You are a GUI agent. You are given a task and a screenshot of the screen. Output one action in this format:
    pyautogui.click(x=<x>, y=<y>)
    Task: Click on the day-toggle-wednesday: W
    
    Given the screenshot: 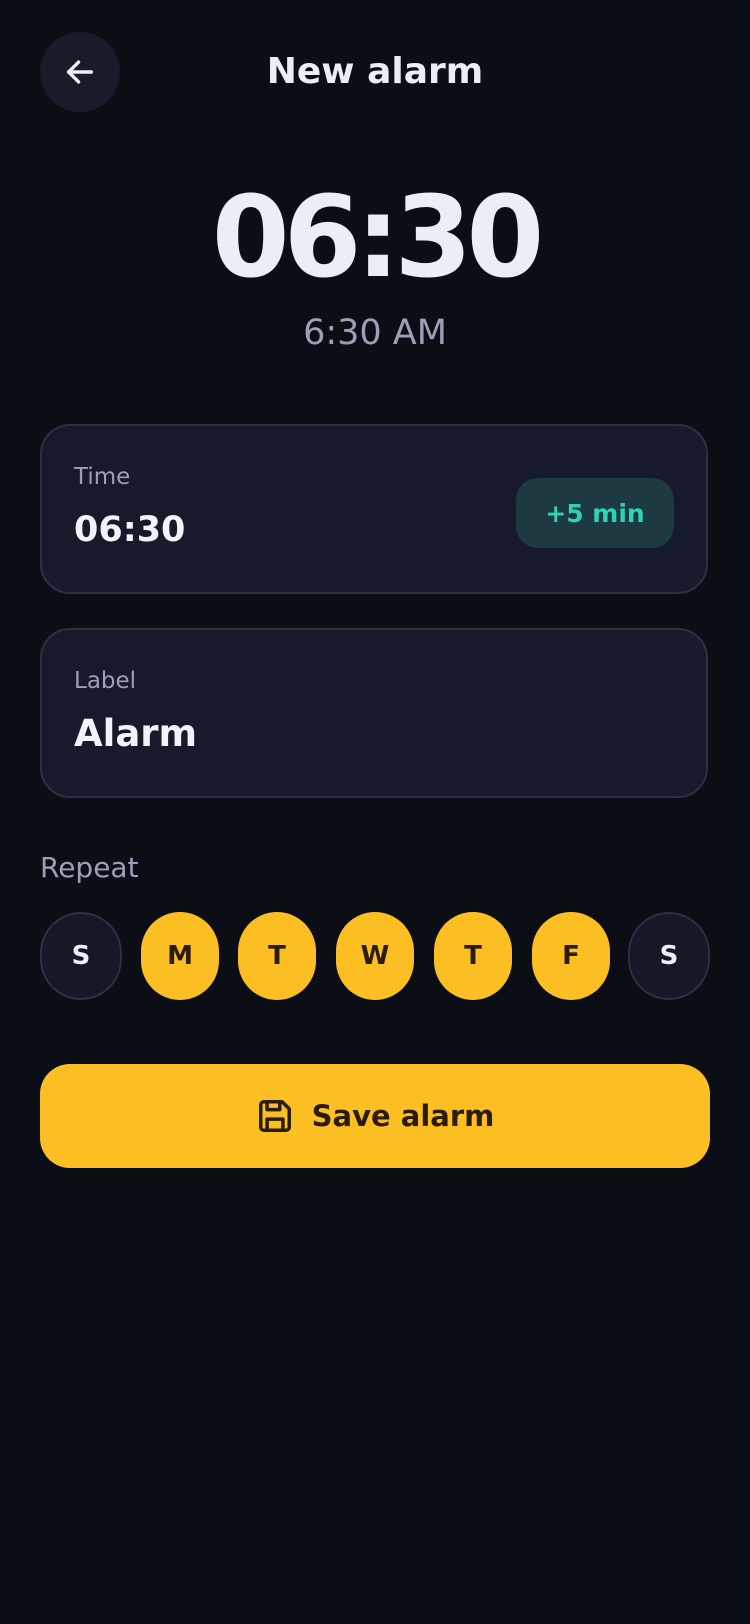 What is the action you would take?
    pyautogui.click(x=375, y=956)
    